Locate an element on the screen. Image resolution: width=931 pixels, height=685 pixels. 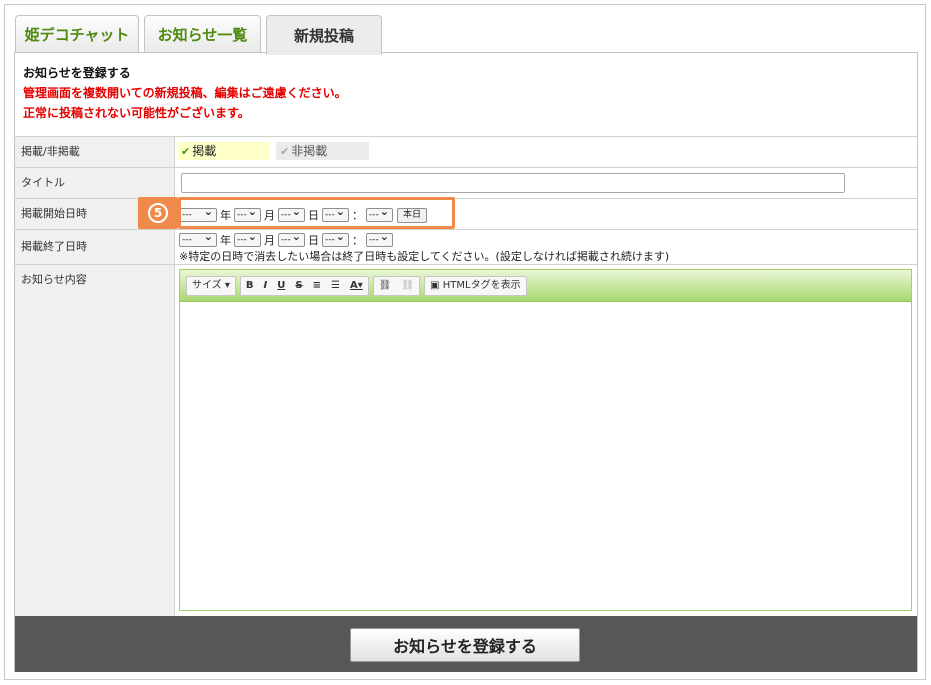
footer-bar: お知らせを登録する is located at coordinates (466, 644).